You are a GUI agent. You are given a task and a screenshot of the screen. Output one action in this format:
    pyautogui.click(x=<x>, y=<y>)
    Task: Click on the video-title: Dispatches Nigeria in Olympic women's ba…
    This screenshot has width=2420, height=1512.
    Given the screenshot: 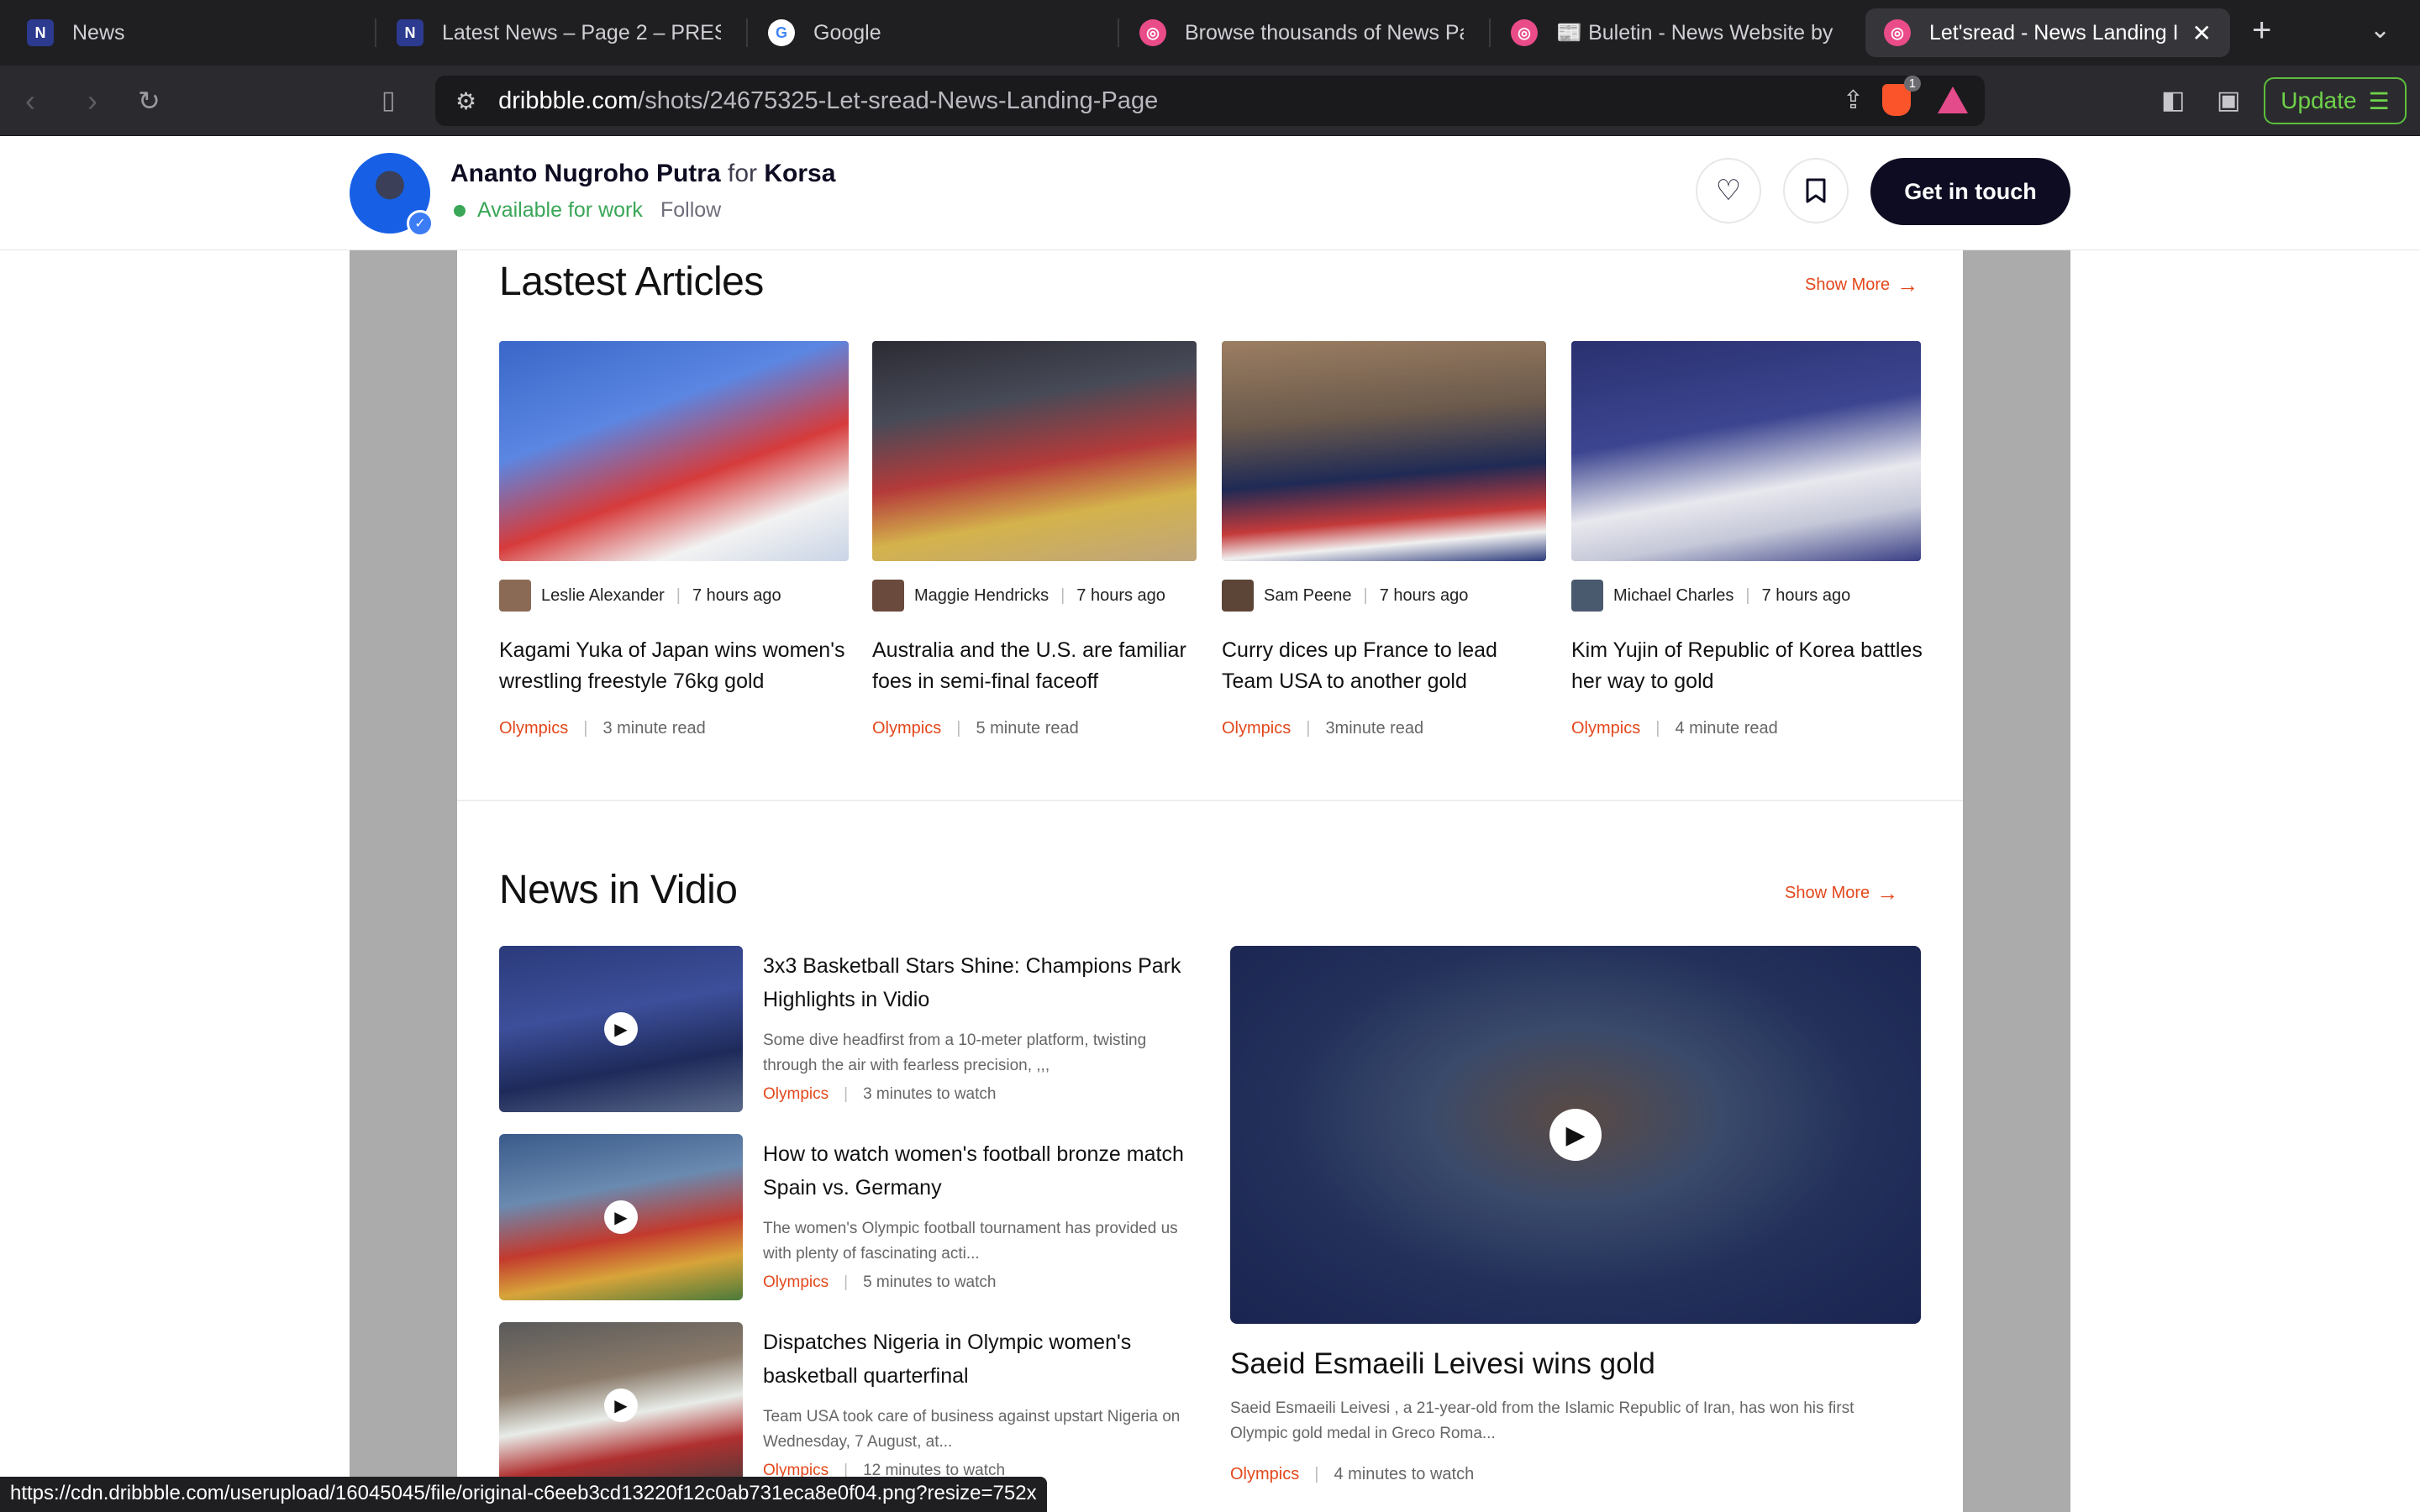 What is the action you would take?
    pyautogui.click(x=982, y=1359)
    